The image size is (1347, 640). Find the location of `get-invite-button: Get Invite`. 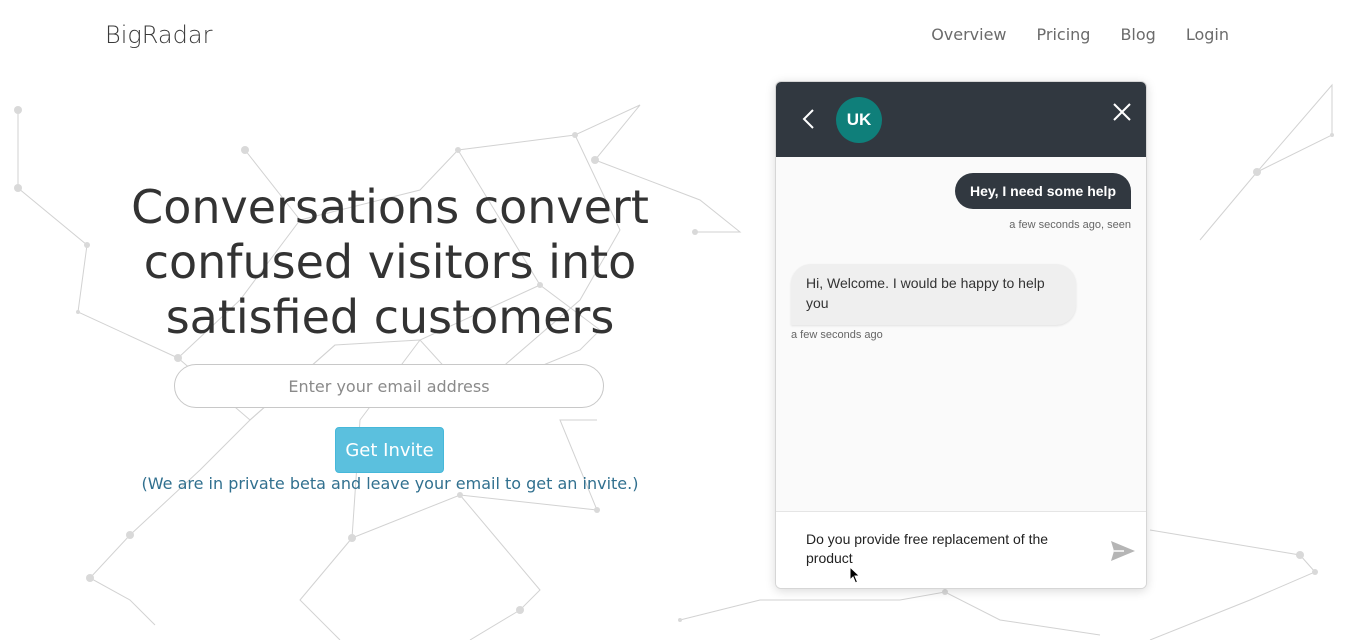

get-invite-button: Get Invite is located at coordinates (389, 450).